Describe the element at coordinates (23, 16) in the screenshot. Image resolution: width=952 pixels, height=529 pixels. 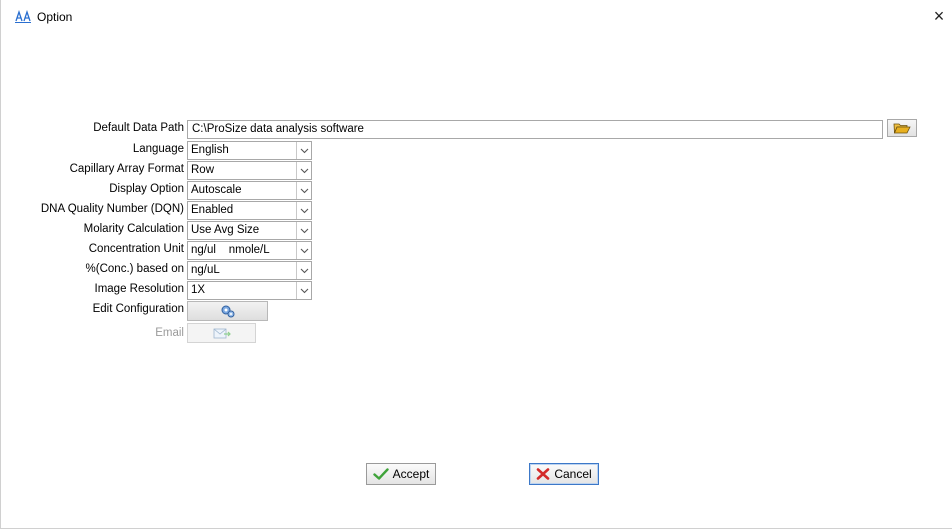
I see `app-logo-icon` at that location.